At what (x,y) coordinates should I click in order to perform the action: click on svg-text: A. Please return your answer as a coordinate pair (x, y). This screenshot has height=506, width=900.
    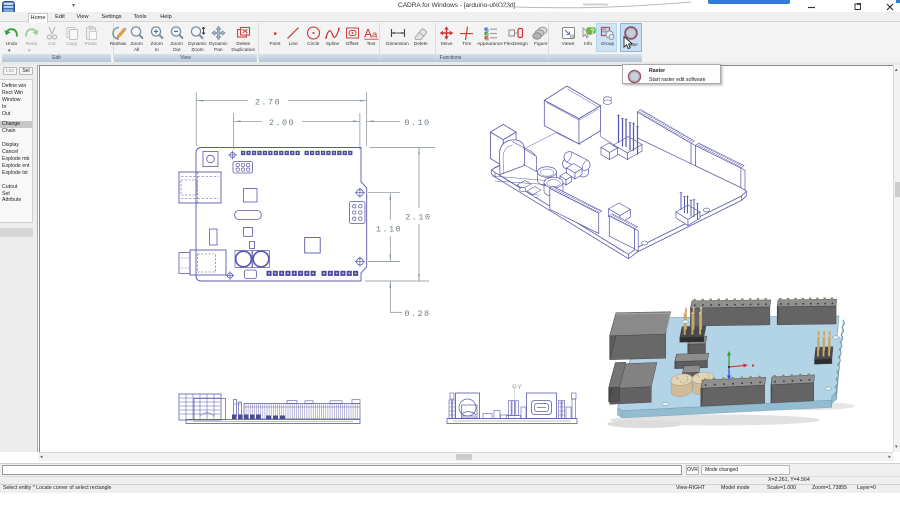
    Looking at the image, I should click on (368, 34).